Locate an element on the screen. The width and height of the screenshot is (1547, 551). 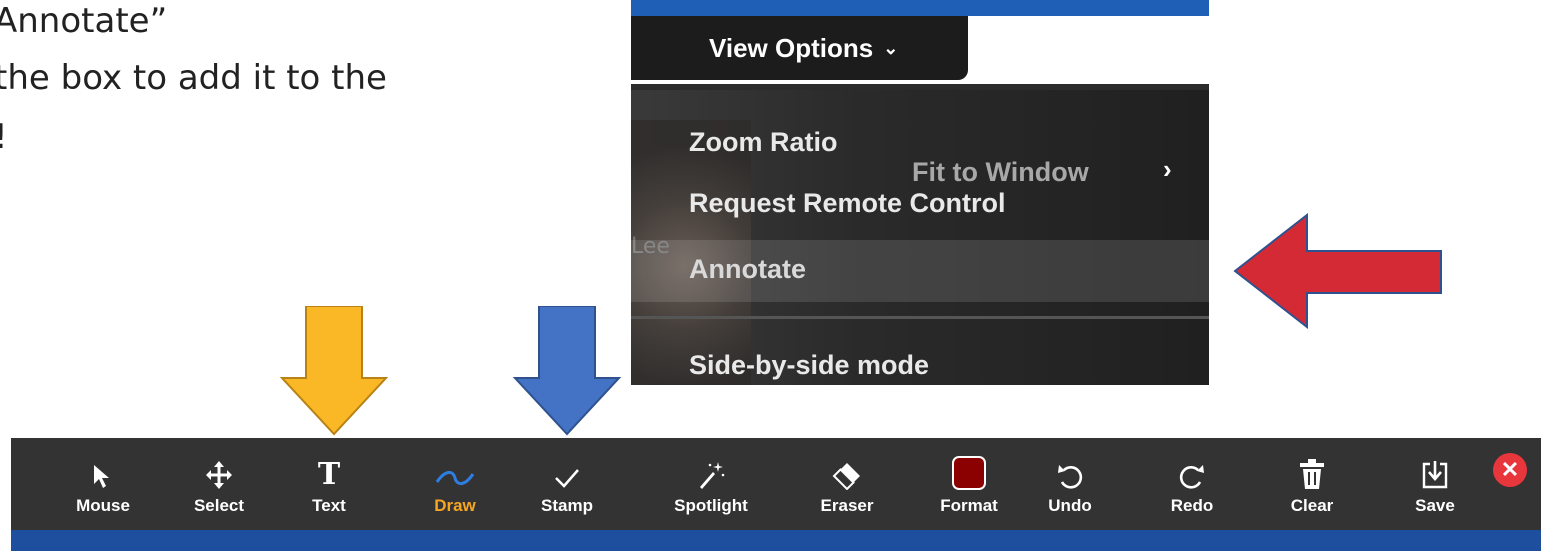
blue-arrow-down is located at coordinates (567, 371).